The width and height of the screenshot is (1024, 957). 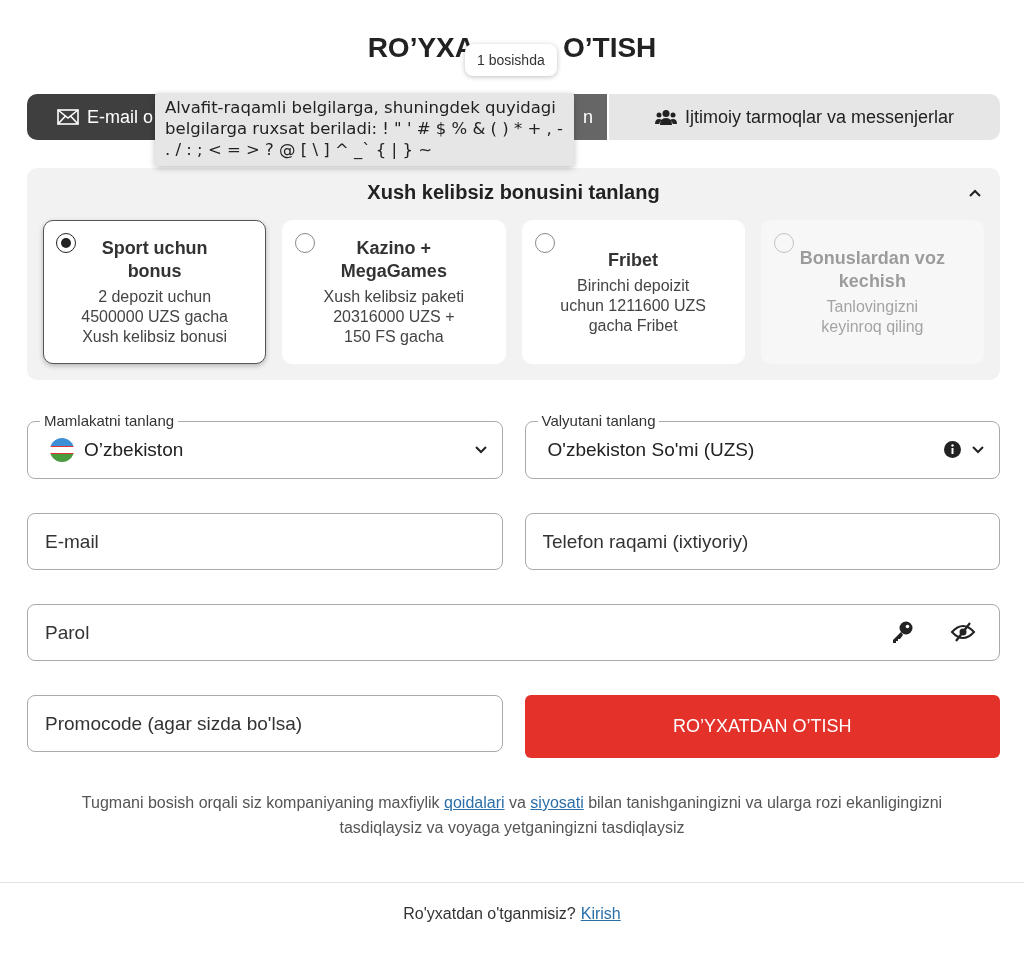 What do you see at coordinates (474, 802) in the screenshot?
I see `policy-link: qoidalari` at bounding box center [474, 802].